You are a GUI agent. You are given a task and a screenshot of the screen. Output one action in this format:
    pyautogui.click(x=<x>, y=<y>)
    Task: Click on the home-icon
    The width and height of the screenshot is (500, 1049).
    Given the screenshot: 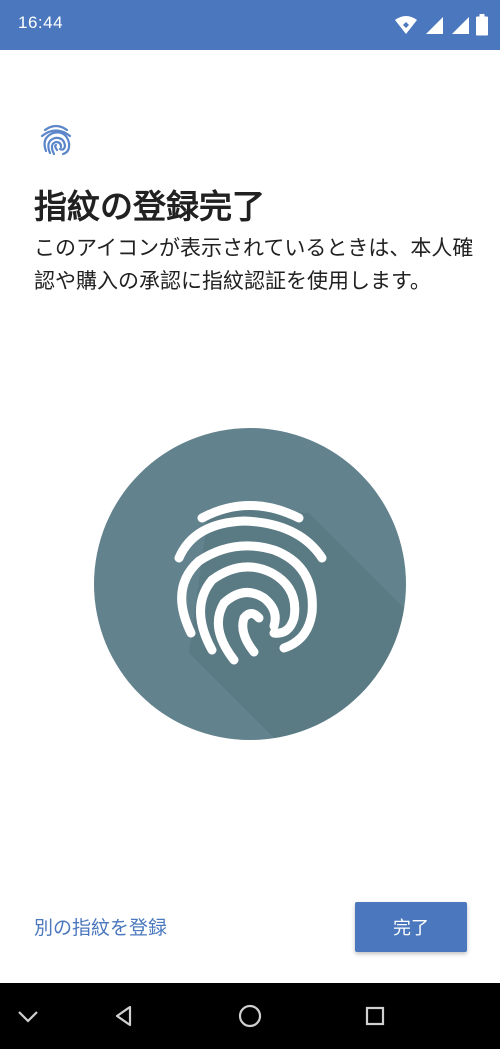 What is the action you would take?
    pyautogui.click(x=250, y=1016)
    